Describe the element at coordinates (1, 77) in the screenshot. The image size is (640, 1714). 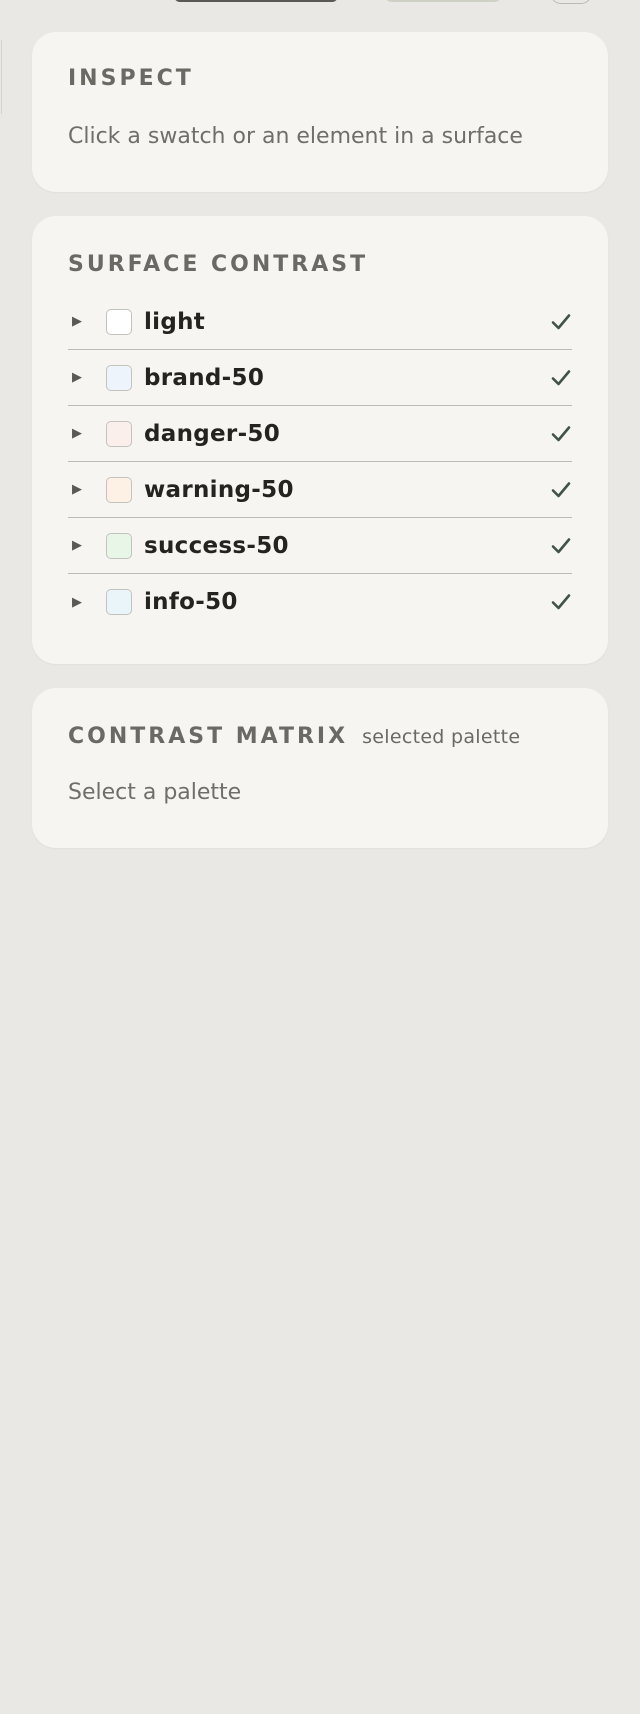
I see `offscreen-panel-edge` at that location.